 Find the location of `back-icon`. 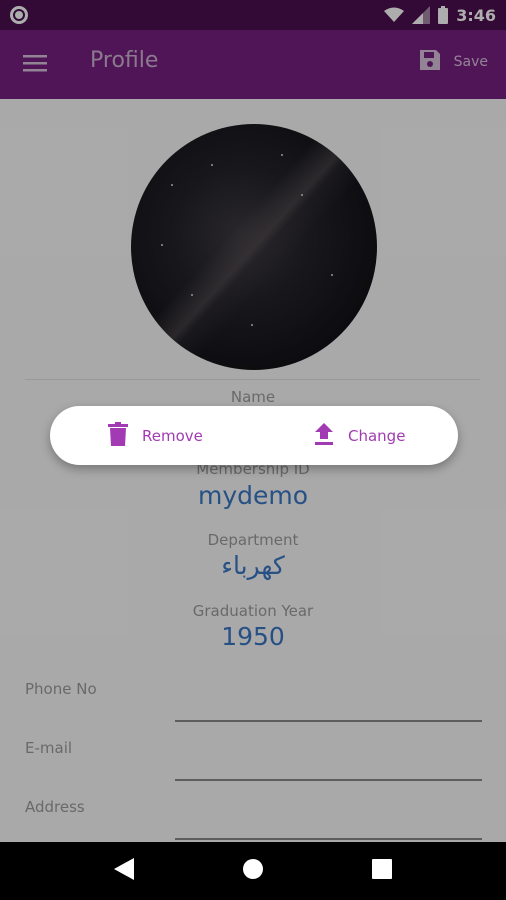

back-icon is located at coordinates (124, 871).